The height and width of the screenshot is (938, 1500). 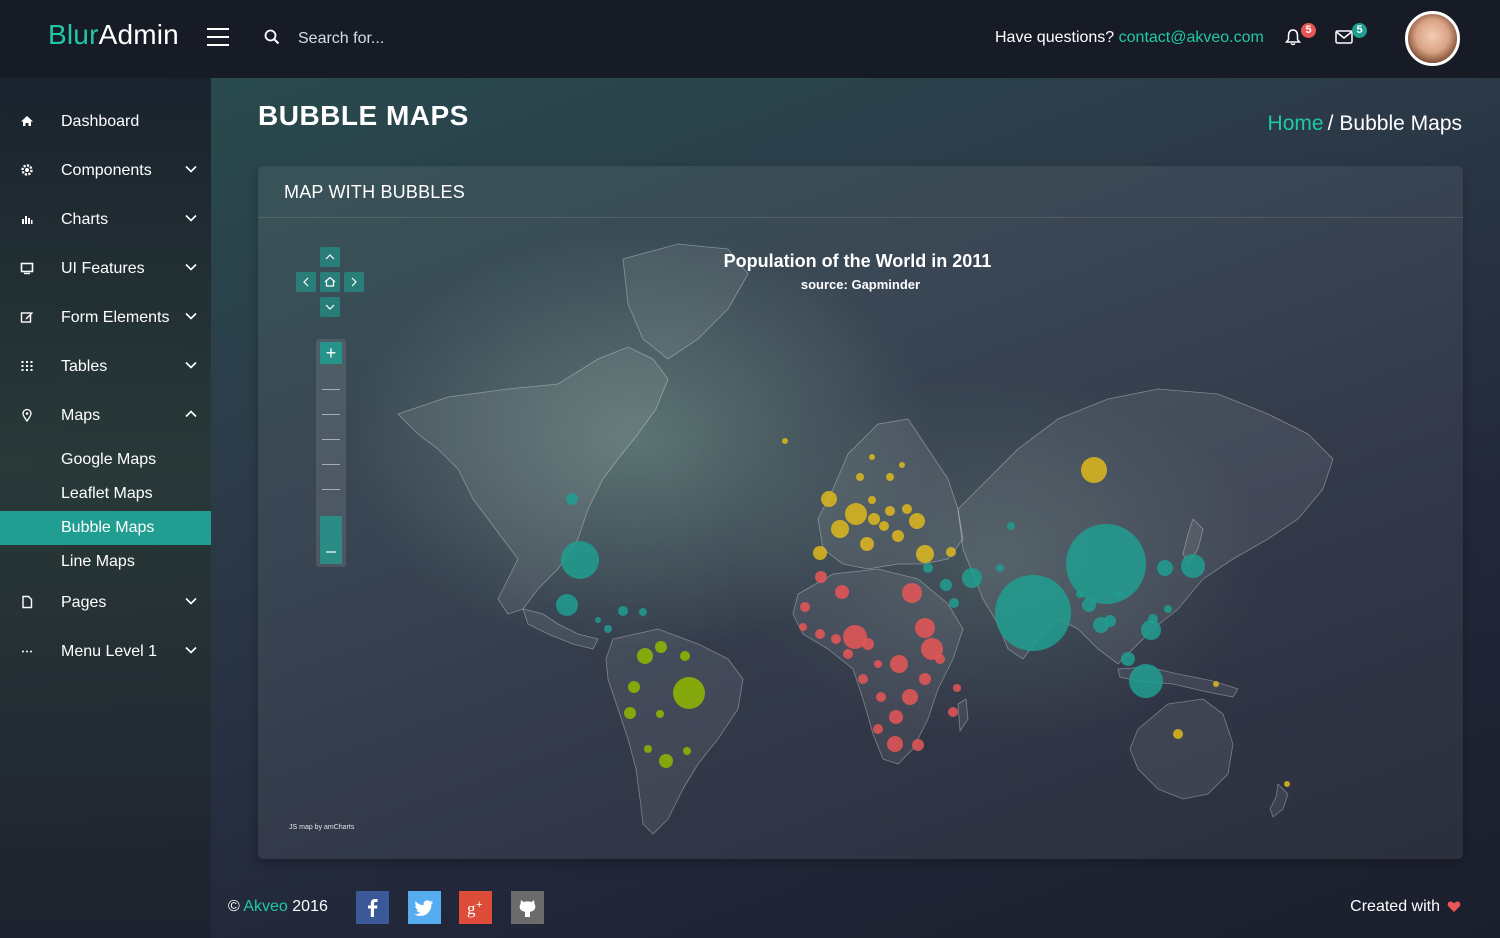 What do you see at coordinates (105, 367) in the screenshot?
I see `sidebar-item-tables: Tables` at bounding box center [105, 367].